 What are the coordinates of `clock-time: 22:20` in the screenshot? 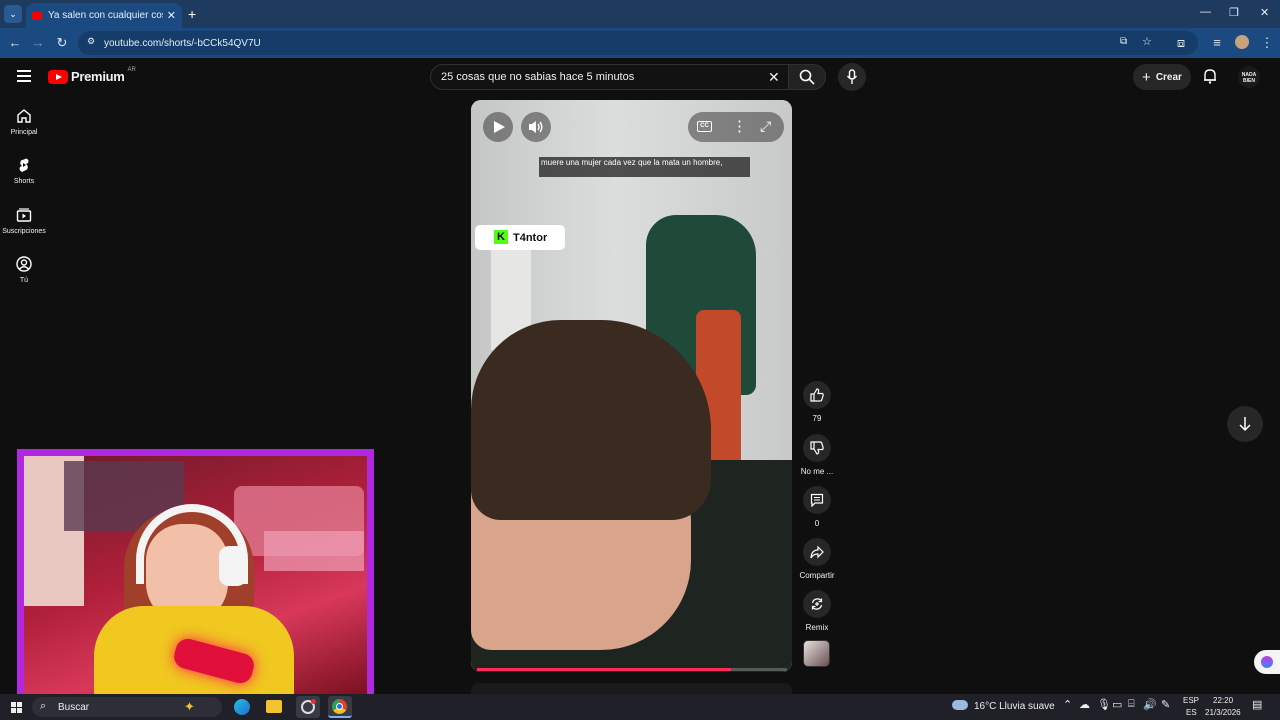 It's located at (1223, 700).